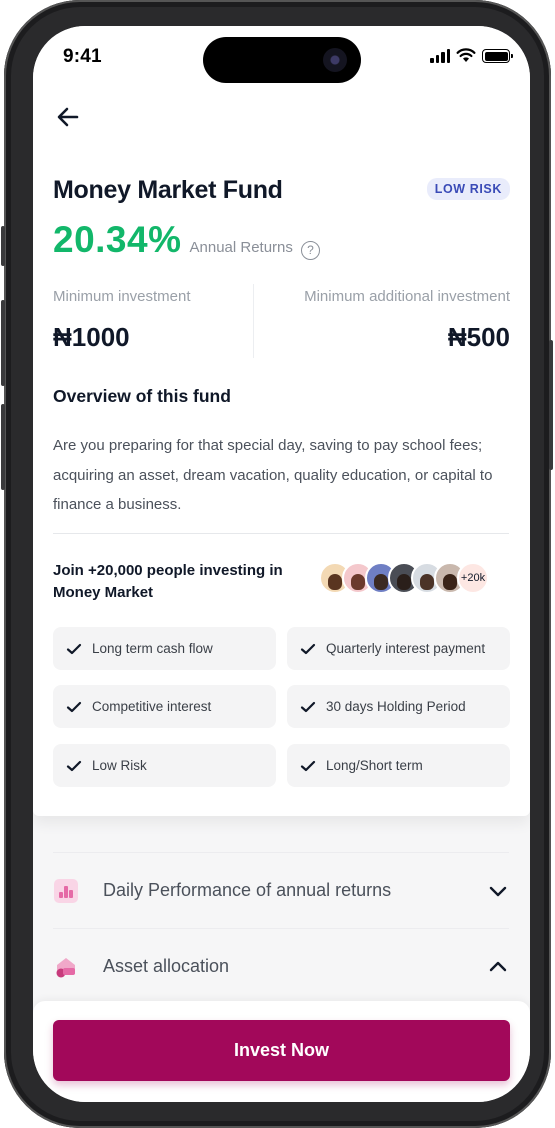 This screenshot has height=1128, width=555. Describe the element at coordinates (82, 56) in the screenshot. I see `status-time: 9:41` at that location.